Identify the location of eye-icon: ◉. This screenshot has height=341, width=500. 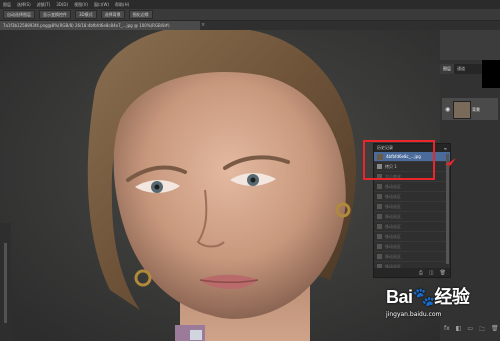
(447, 109).